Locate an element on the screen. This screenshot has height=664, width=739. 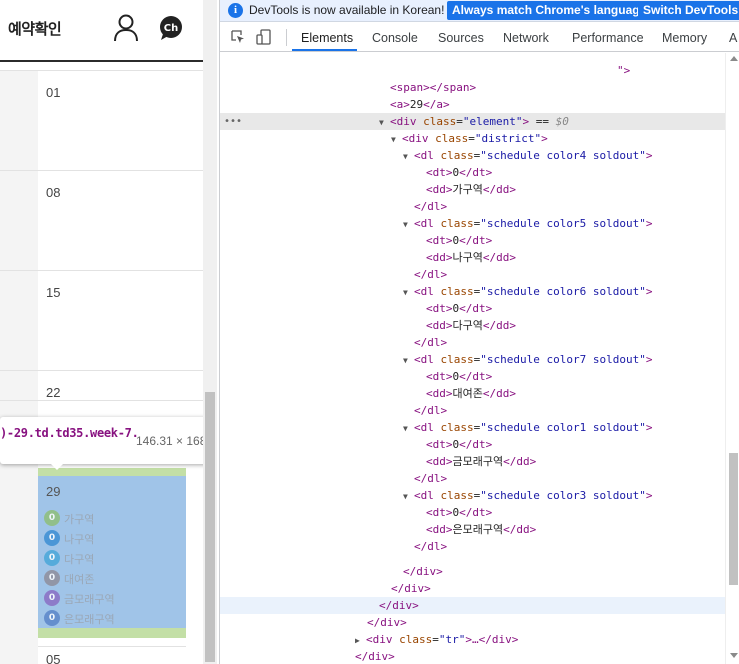
dom-line: ▼ <dl class="schedule color5 soldout"> is located at coordinates (472, 223).